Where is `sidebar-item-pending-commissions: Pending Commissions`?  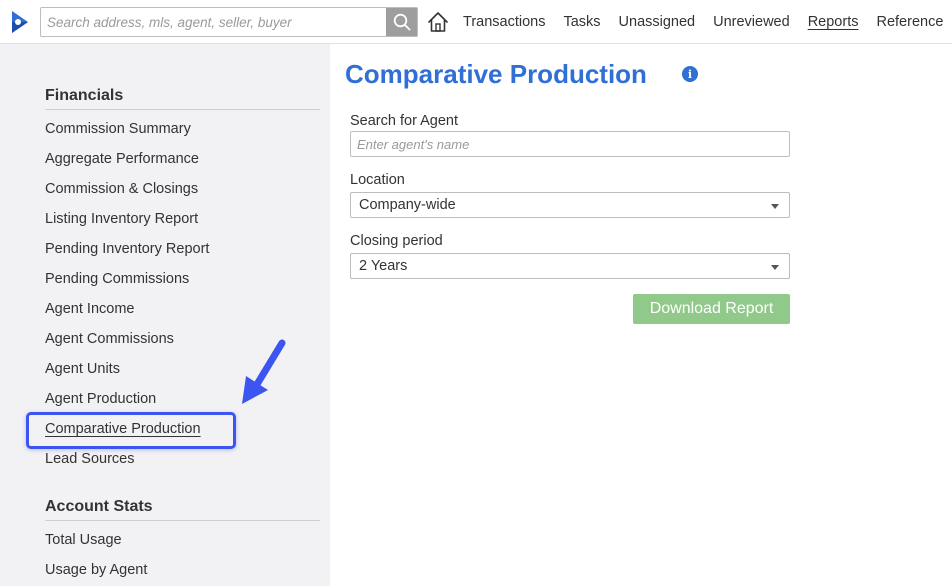 sidebar-item-pending-commissions: Pending Commissions is located at coordinates (117, 279).